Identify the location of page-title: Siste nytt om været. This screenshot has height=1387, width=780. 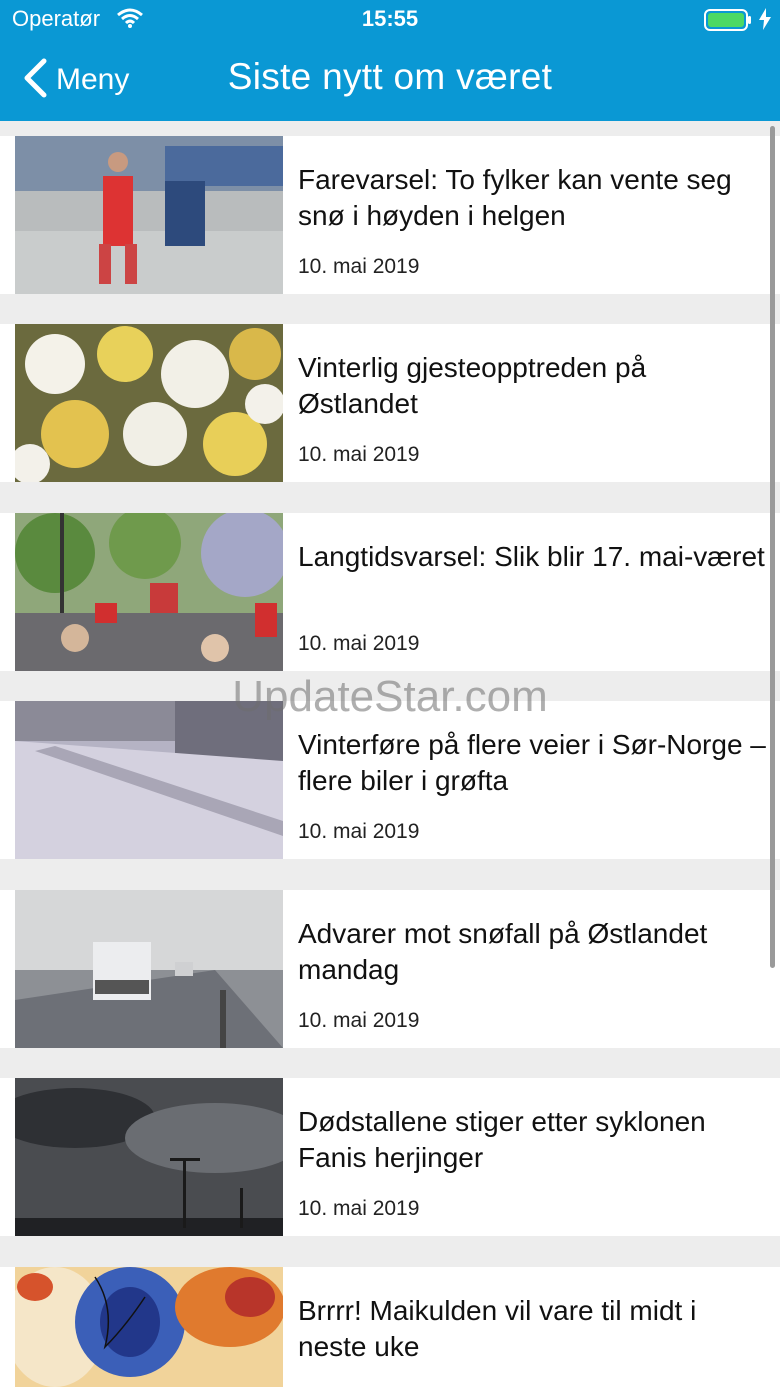
(390, 76).